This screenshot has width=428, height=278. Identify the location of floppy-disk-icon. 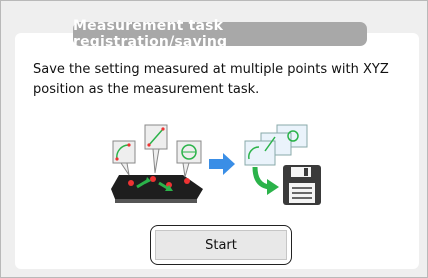
(302, 185).